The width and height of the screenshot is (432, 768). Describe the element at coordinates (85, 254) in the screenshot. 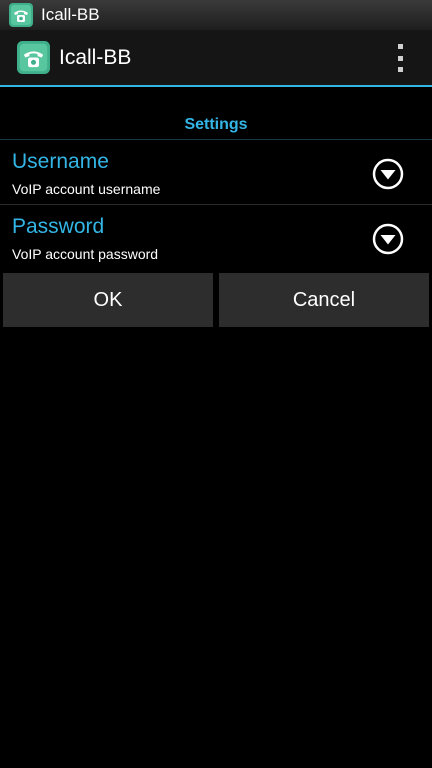

I see `password-summary: VoIP account password` at that location.